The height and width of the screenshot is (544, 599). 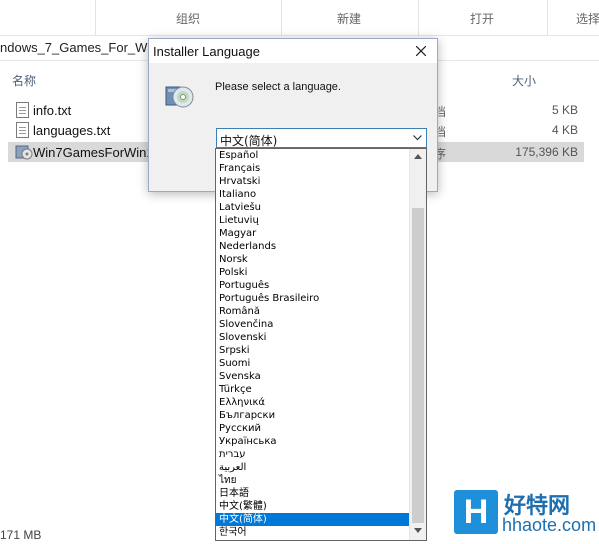 What do you see at coordinates (312, 376) in the screenshot?
I see `language-option: Svenska` at bounding box center [312, 376].